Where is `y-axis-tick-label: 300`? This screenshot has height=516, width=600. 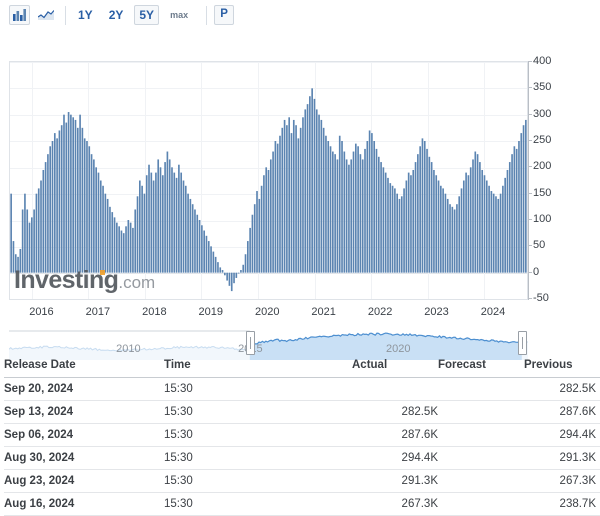 y-axis-tick-label: 300 is located at coordinates (542, 113).